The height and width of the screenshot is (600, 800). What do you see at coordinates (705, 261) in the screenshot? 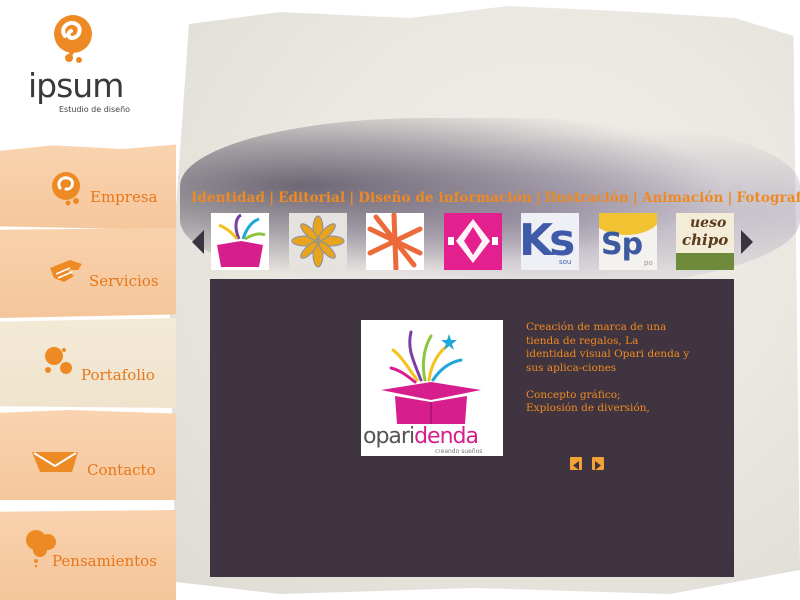
I see `queso-logo-band` at bounding box center [705, 261].